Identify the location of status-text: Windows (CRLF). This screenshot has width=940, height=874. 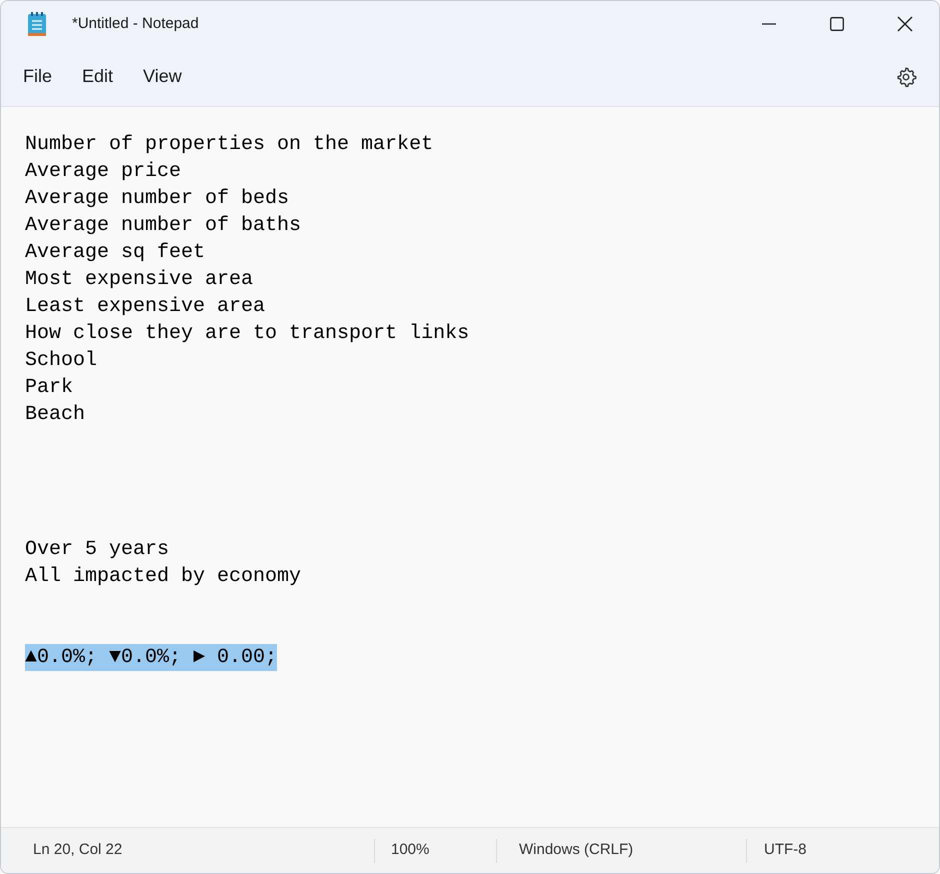
(576, 850).